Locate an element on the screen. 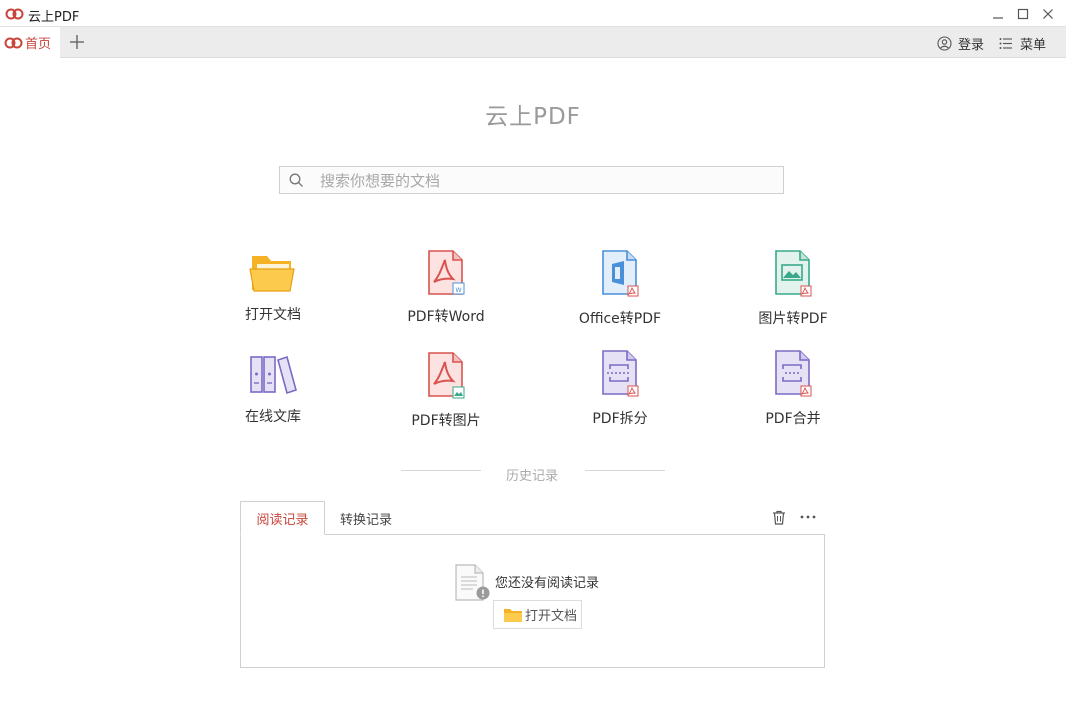 Image resolution: width=1066 pixels, height=711 pixels. pdf-split-icon is located at coordinates (620, 373).